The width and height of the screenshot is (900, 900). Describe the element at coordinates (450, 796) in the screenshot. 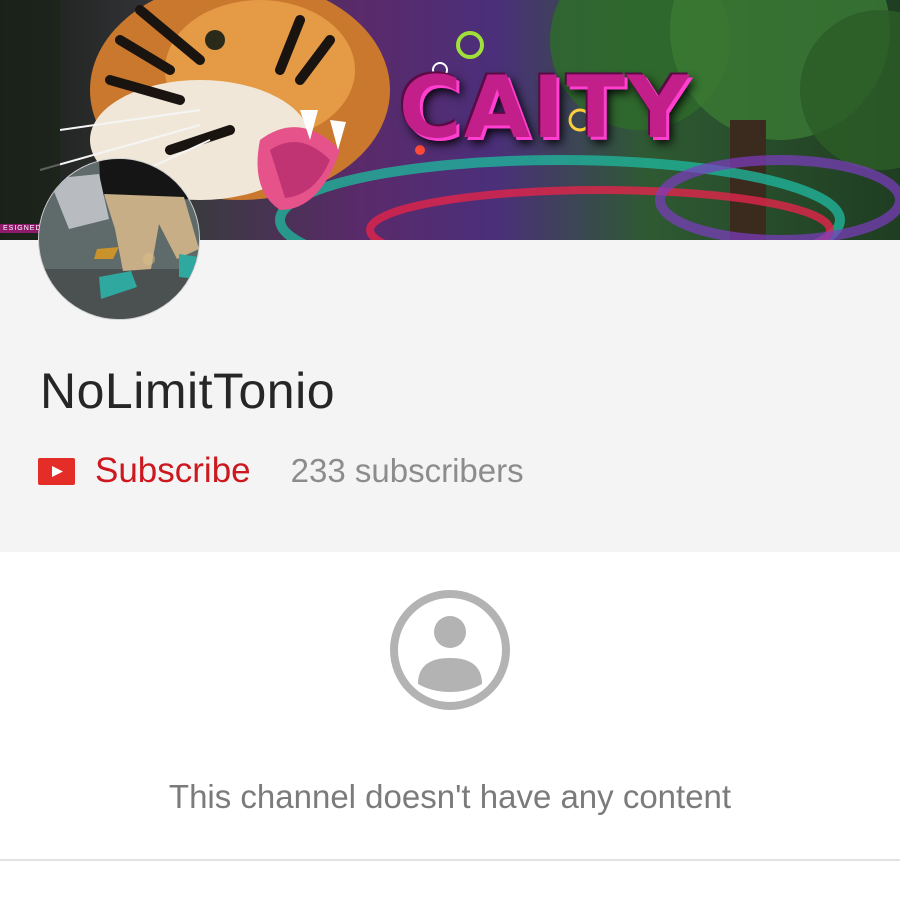

I see `empty-state-message: This channel doesn't have any content` at that location.